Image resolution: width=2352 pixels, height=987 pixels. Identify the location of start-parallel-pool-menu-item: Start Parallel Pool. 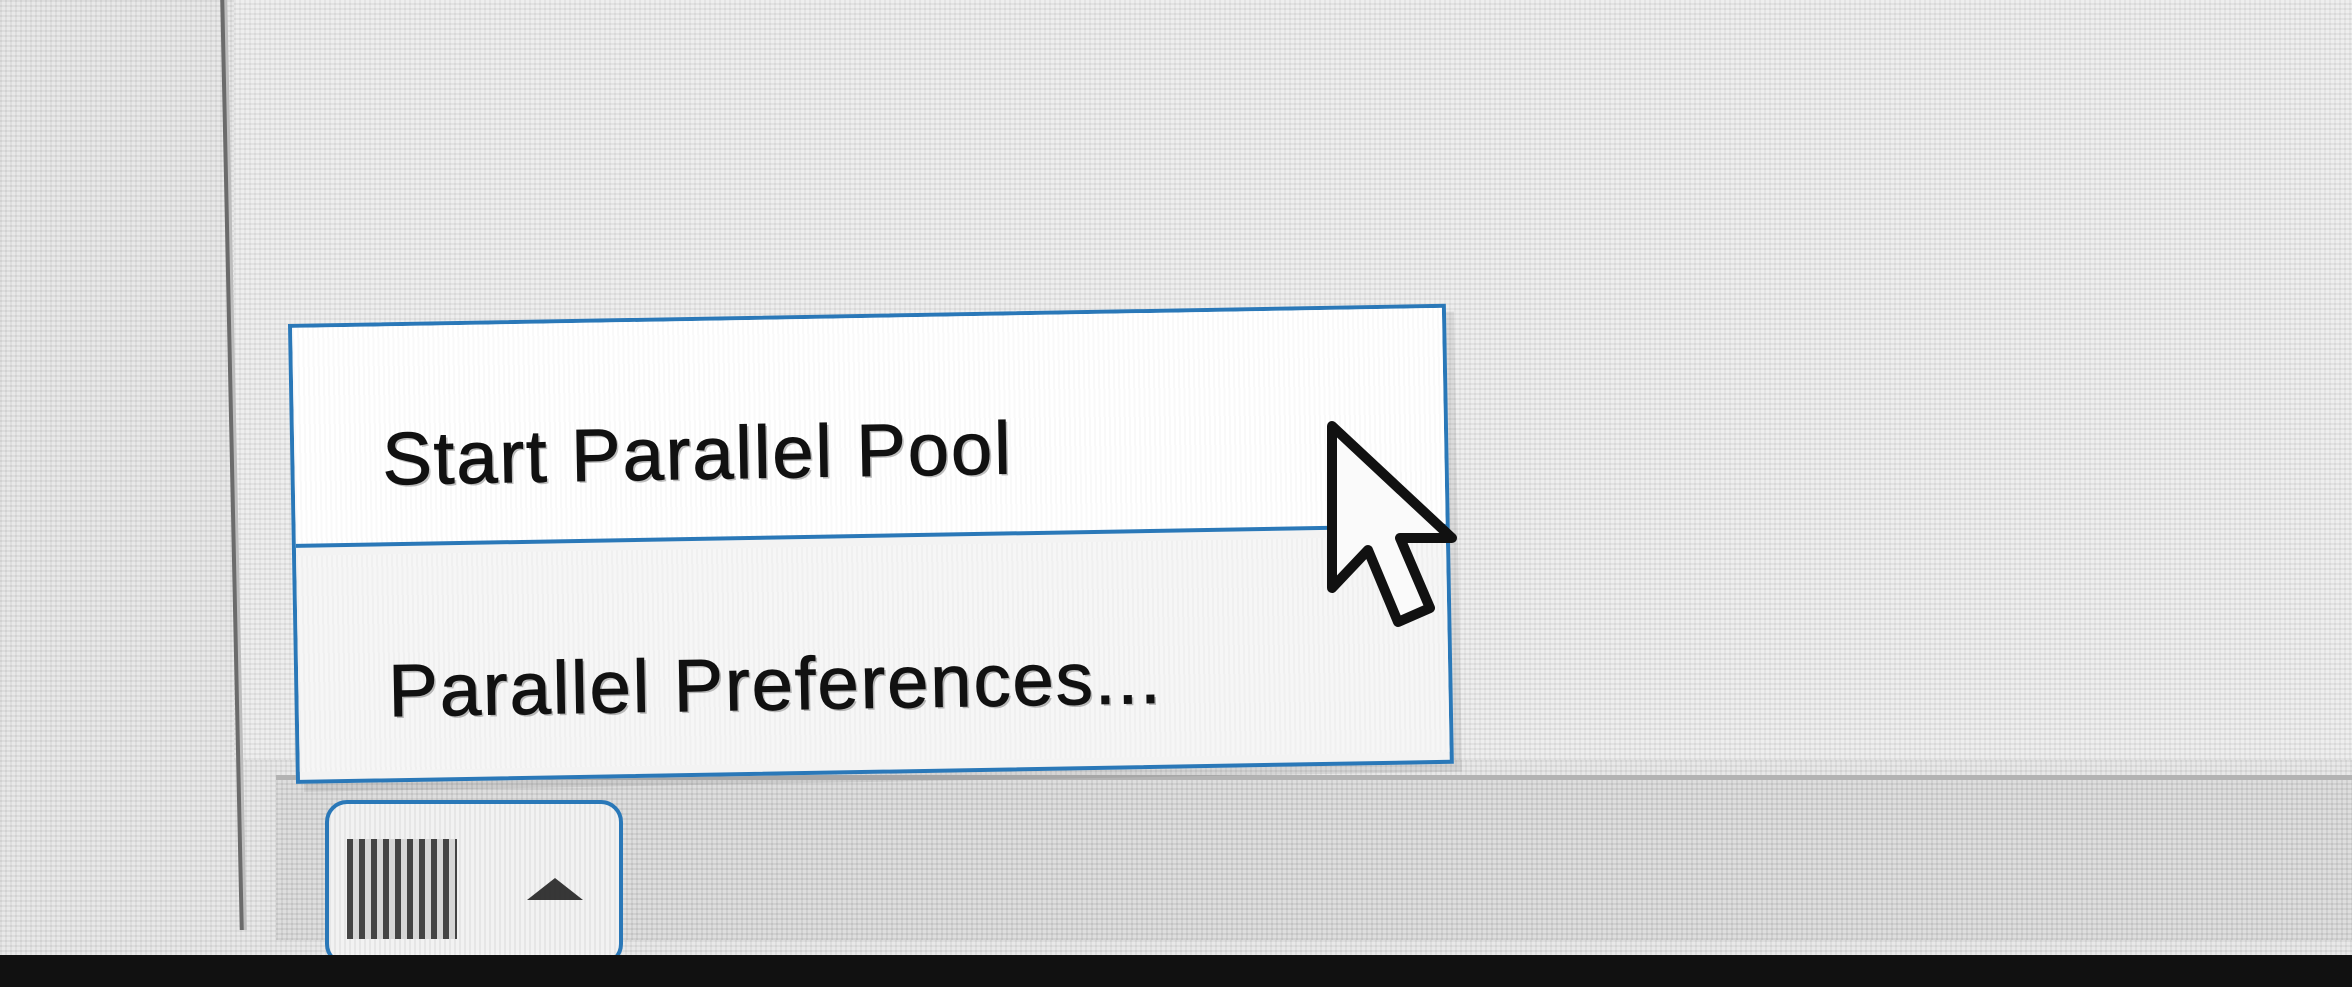
(869, 427).